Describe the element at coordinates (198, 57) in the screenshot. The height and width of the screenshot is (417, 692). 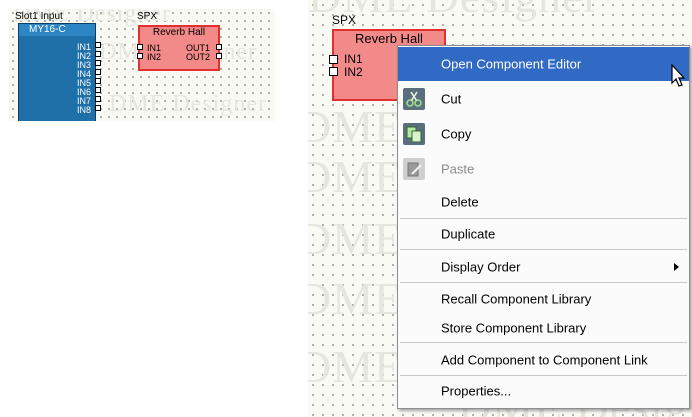
I see `output-port-label: OUT2` at that location.